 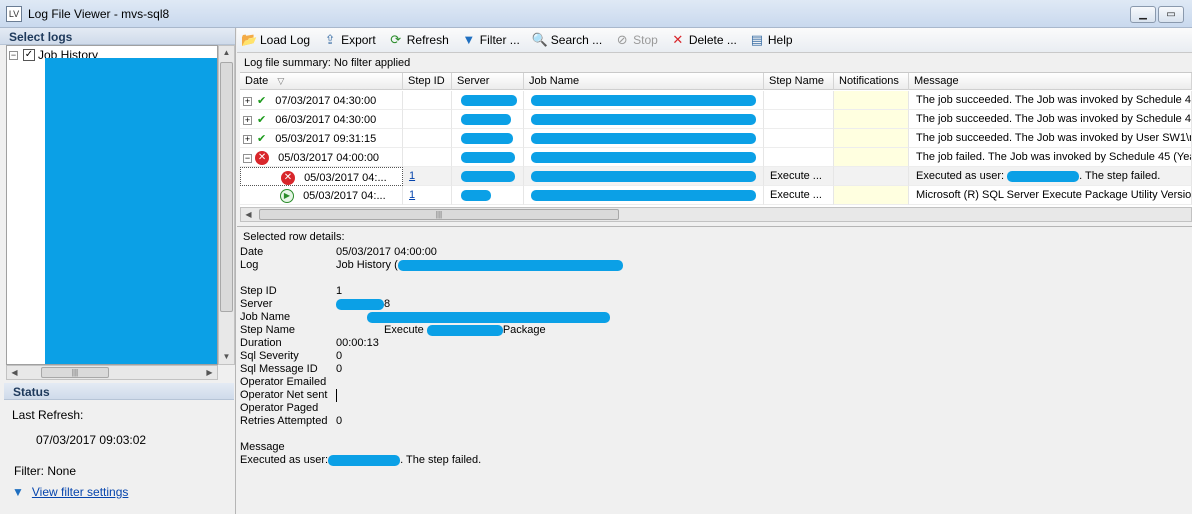 I want to click on grid-horizontal-scrollbar: ◀ |||, so click(x=716, y=214).